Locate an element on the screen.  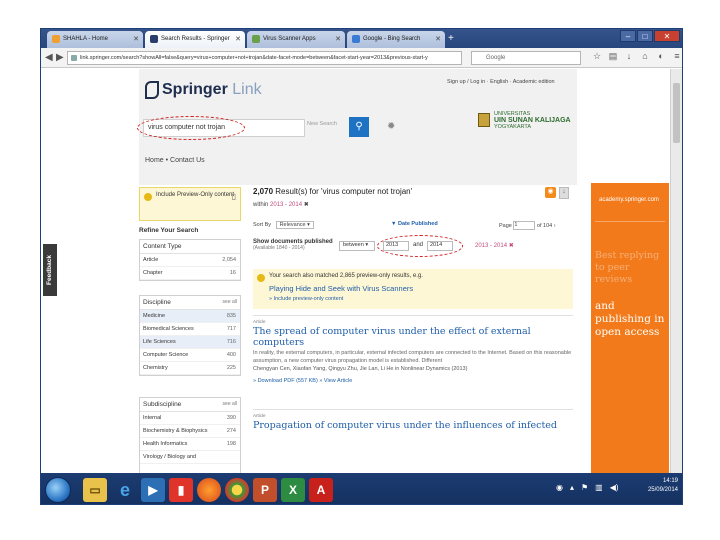
window-controls: – □ ✕ is located at coordinates (649, 36).